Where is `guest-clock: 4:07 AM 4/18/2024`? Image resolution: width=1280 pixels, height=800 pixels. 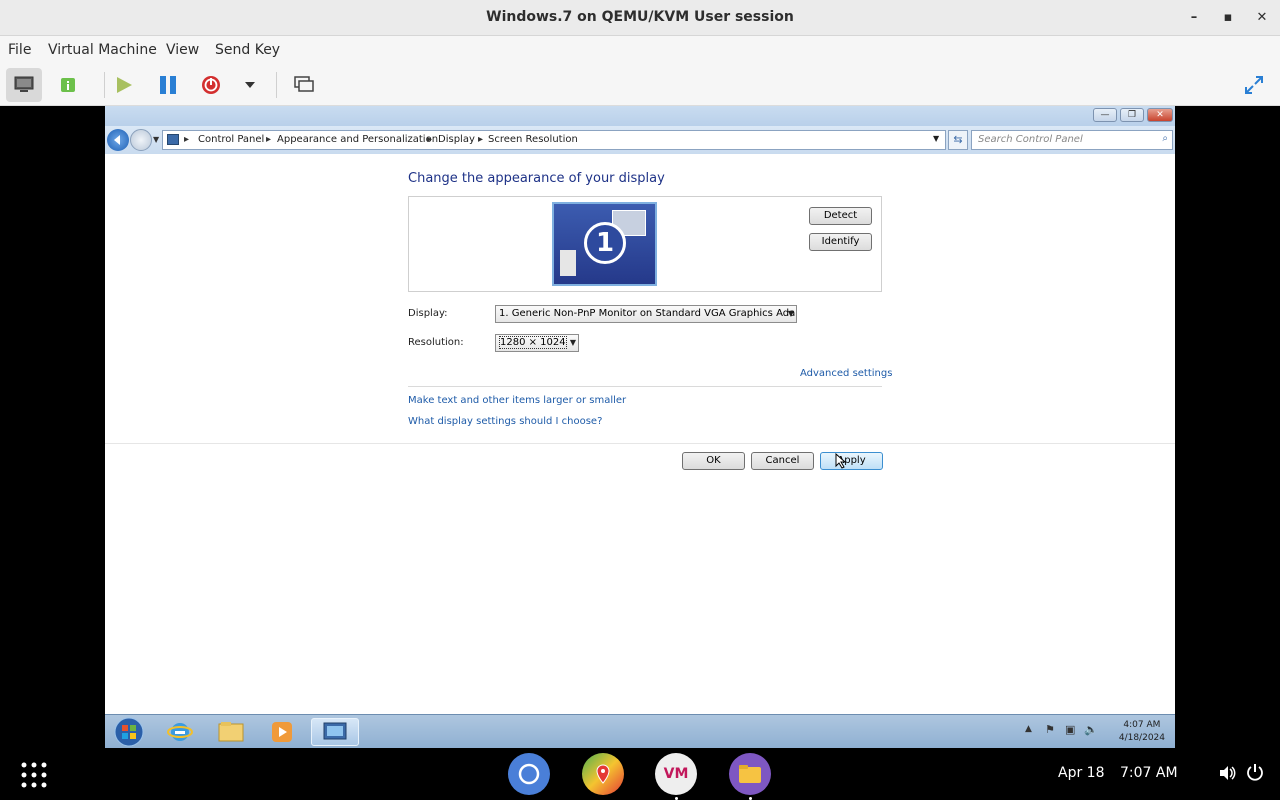
guest-clock: 4:07 AM 4/18/2024 is located at coordinates (1142, 732).